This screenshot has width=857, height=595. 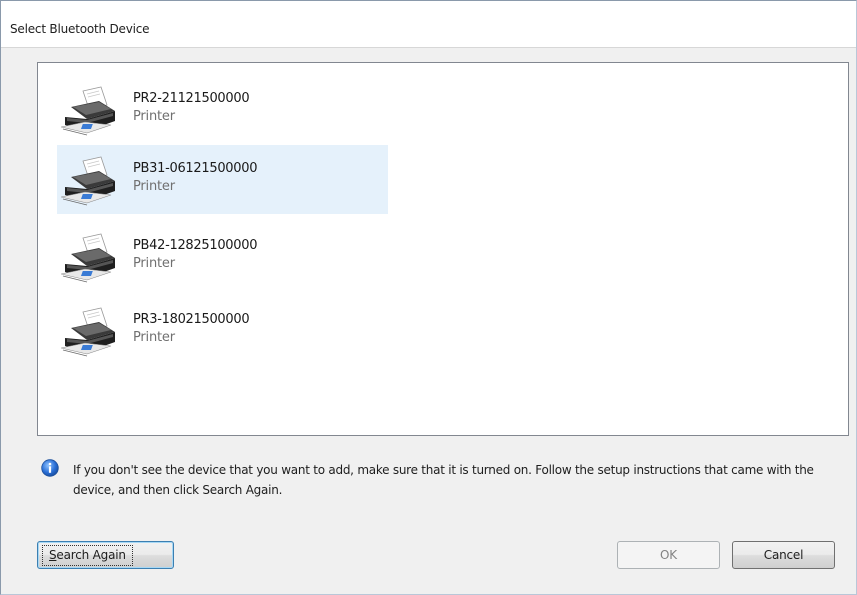 What do you see at coordinates (668, 555) in the screenshot?
I see `ok-button: OK` at bounding box center [668, 555].